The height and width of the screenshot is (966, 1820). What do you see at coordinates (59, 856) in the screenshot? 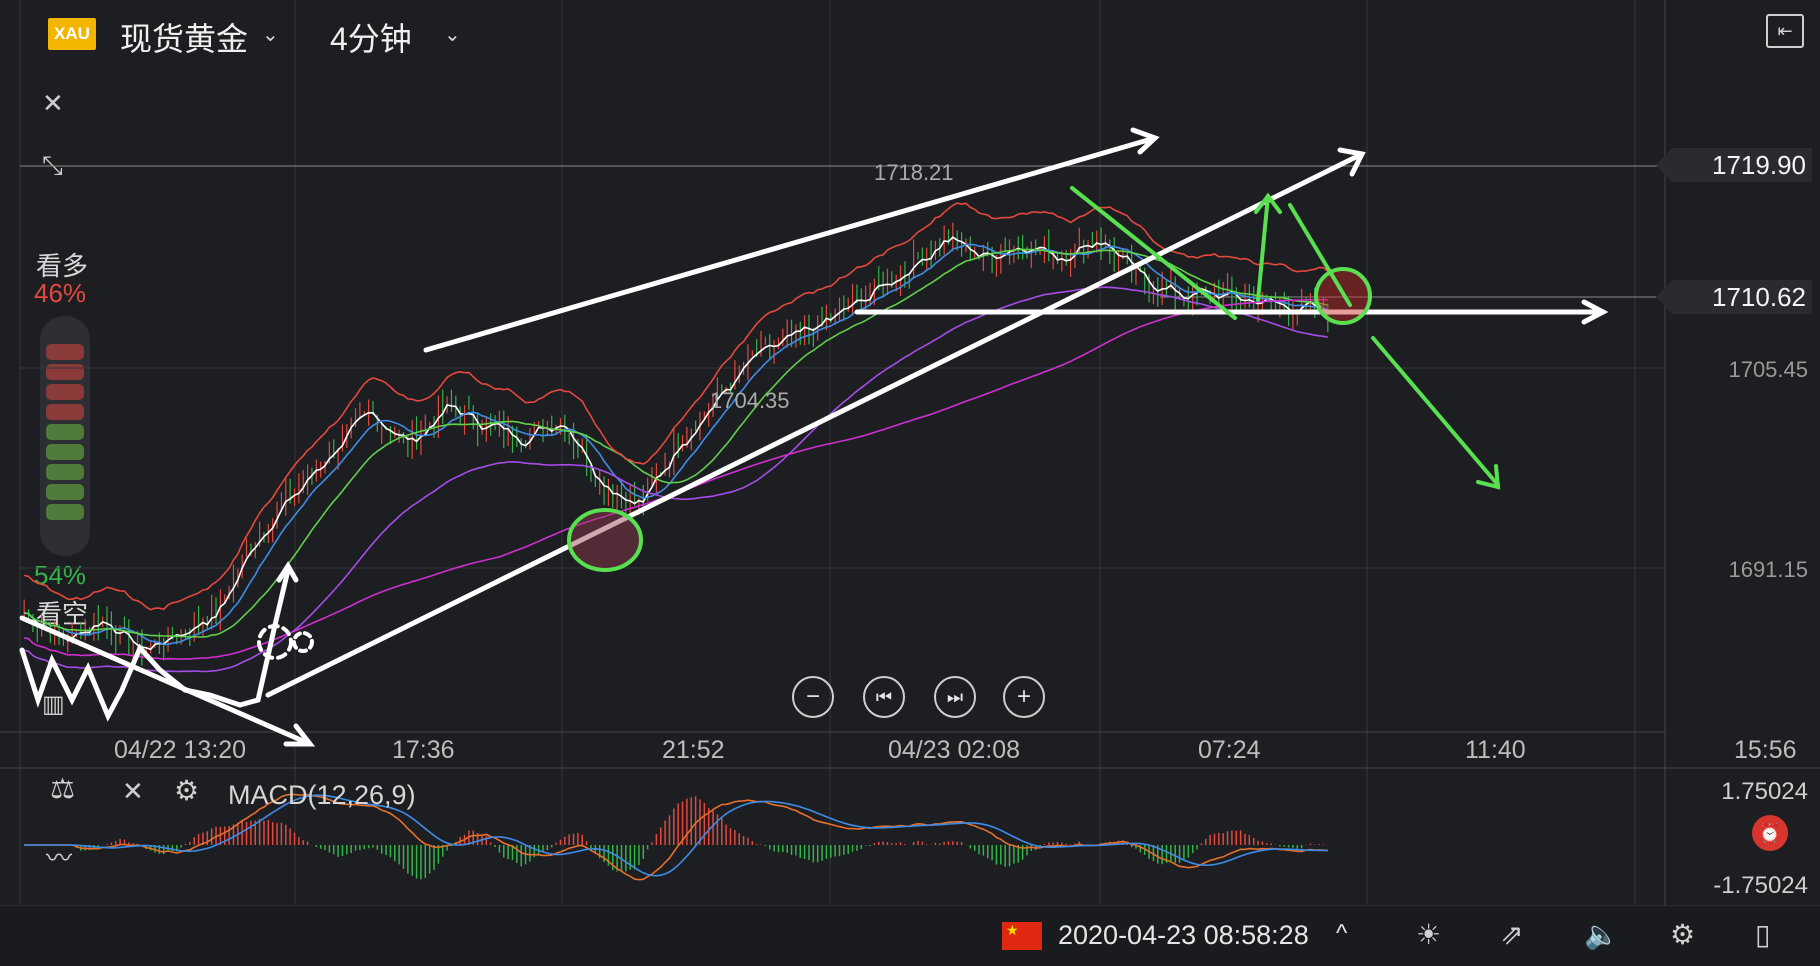
I see `pulse-icon: 〰` at bounding box center [59, 856].